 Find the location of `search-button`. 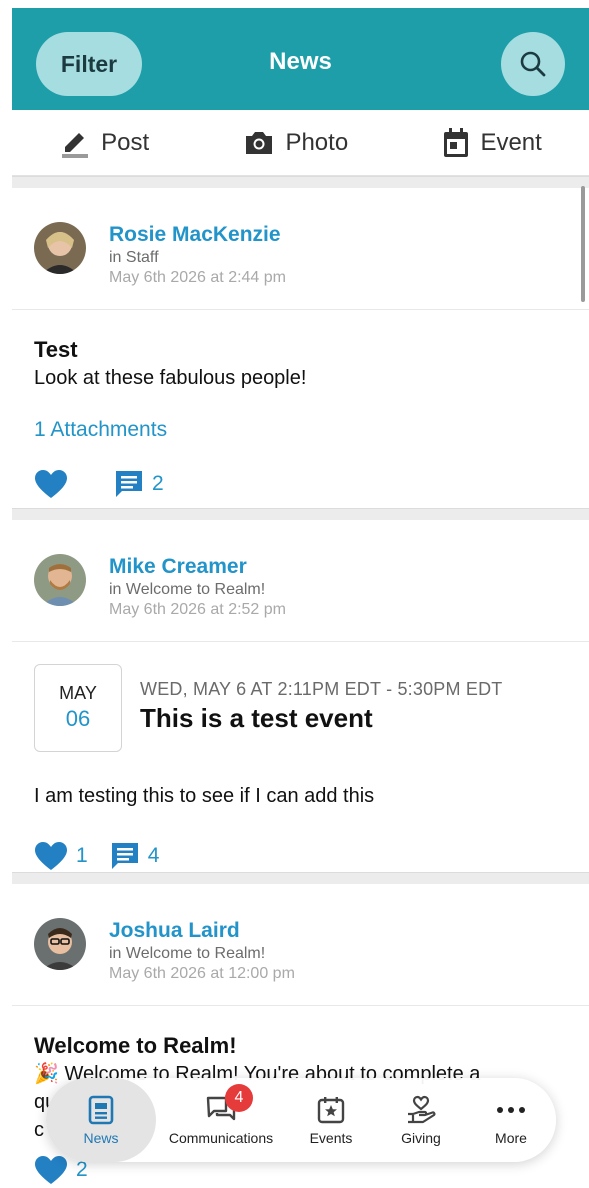

search-button is located at coordinates (533, 64).